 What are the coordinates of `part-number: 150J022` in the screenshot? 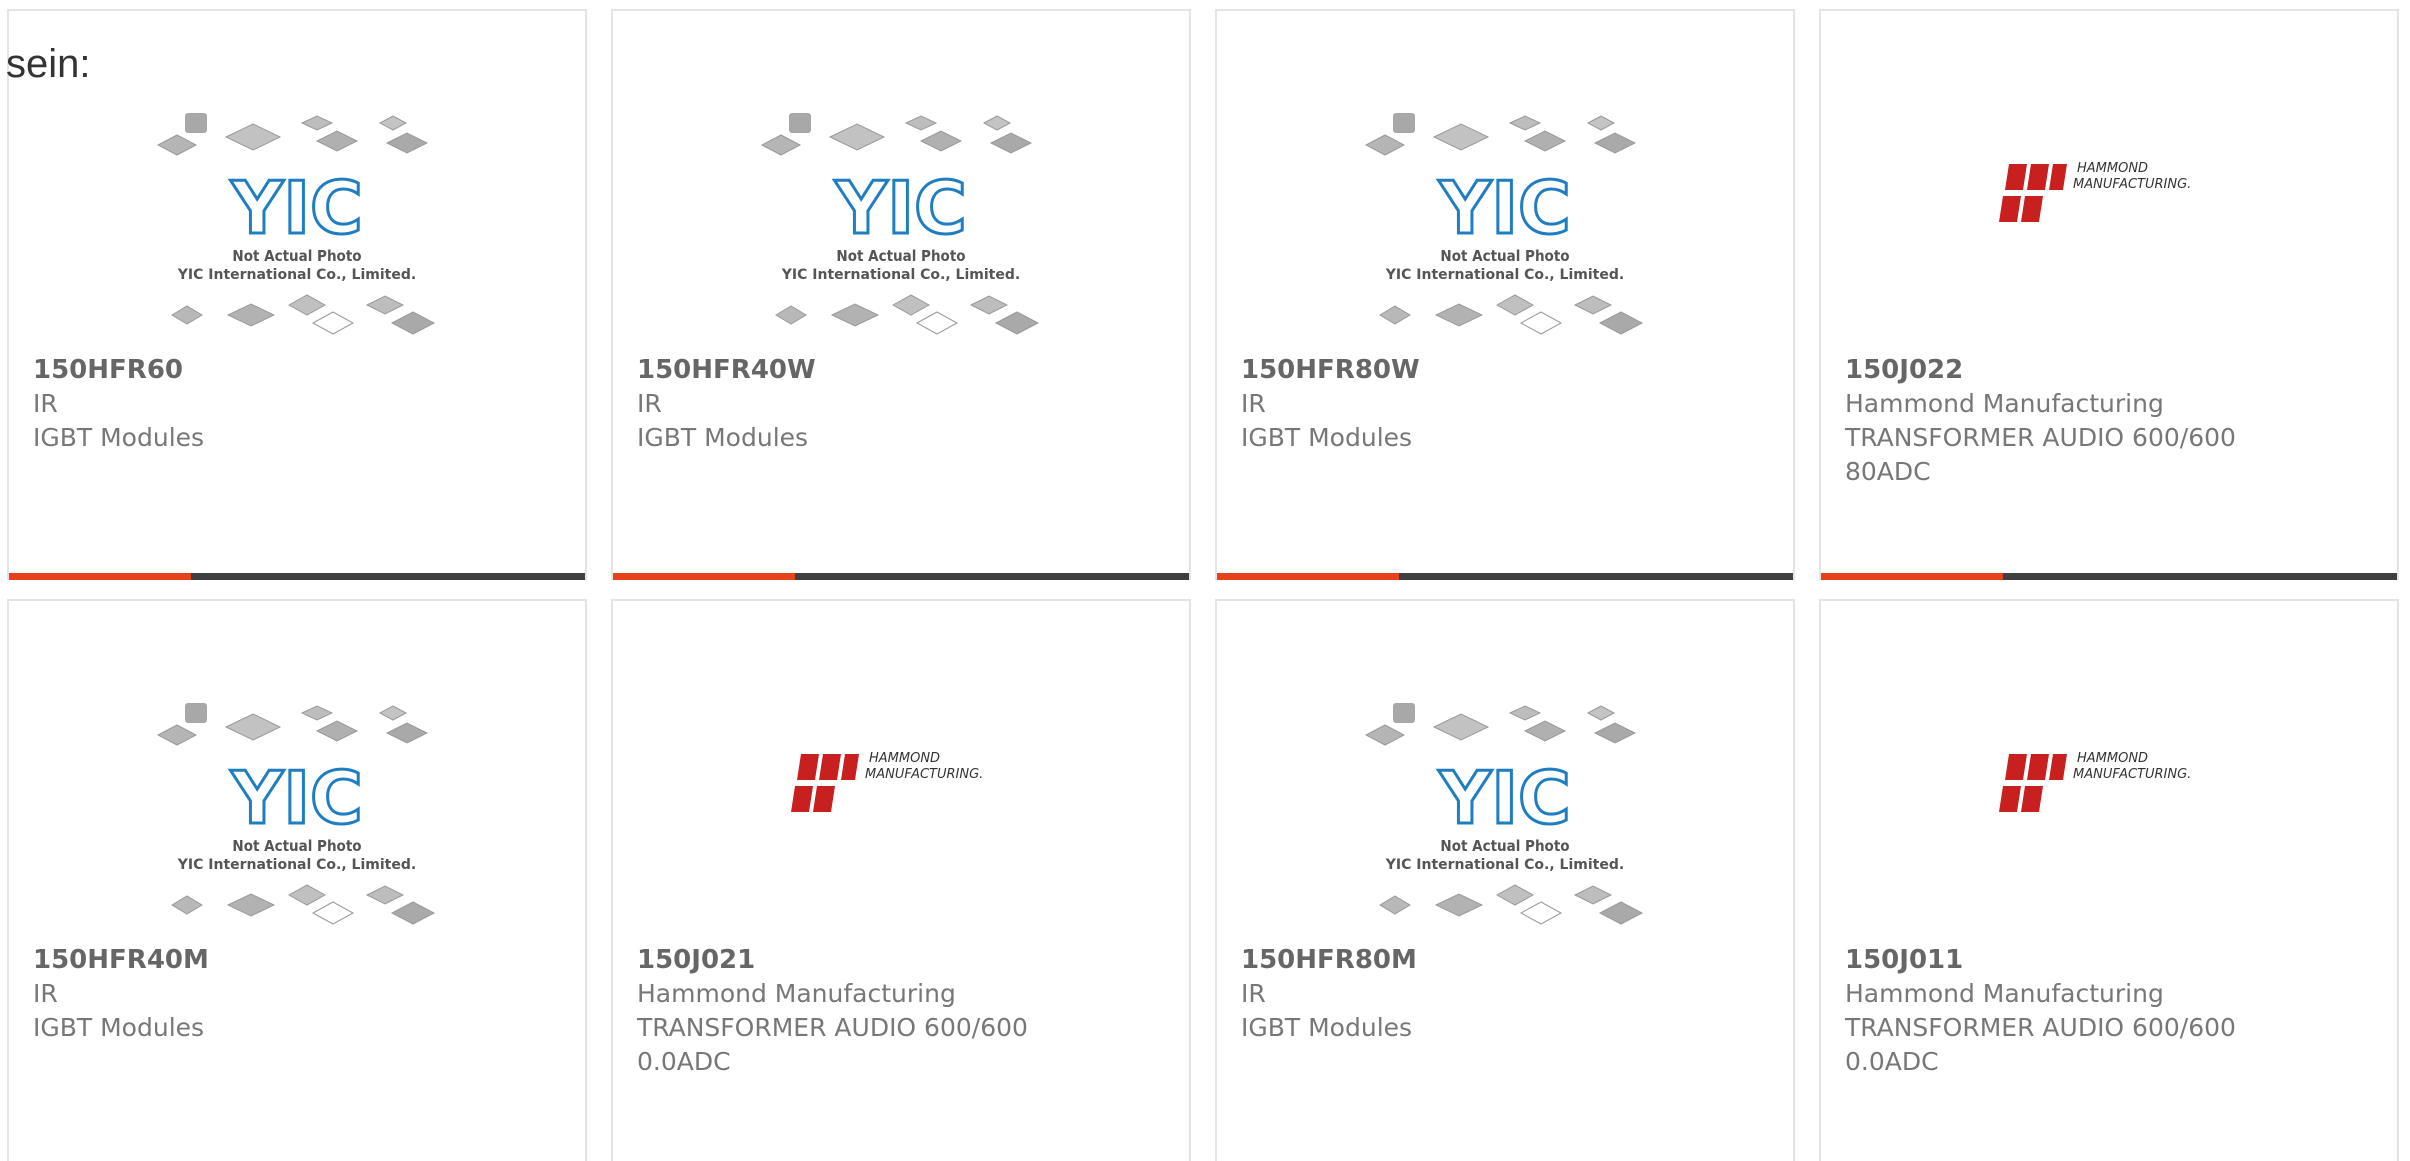 It's located at (2109, 370).